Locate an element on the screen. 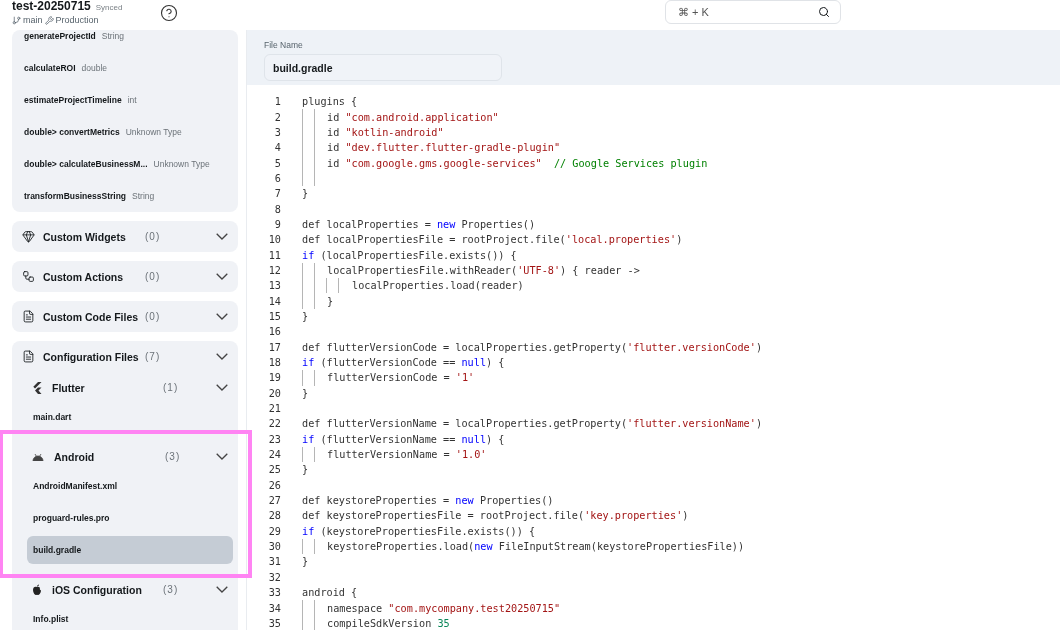  line-number: 22 is located at coordinates (274, 424).